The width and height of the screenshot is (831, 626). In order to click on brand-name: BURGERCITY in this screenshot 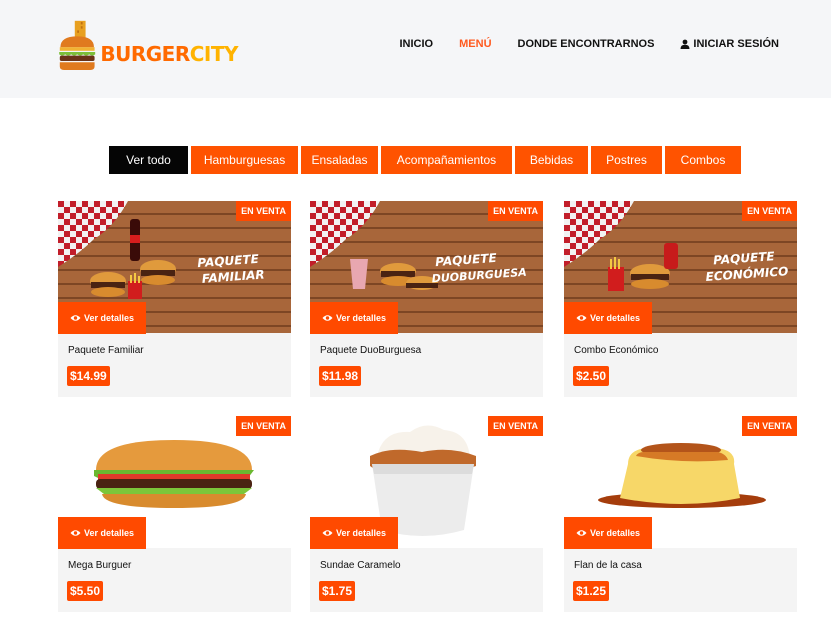, I will do `click(169, 54)`.